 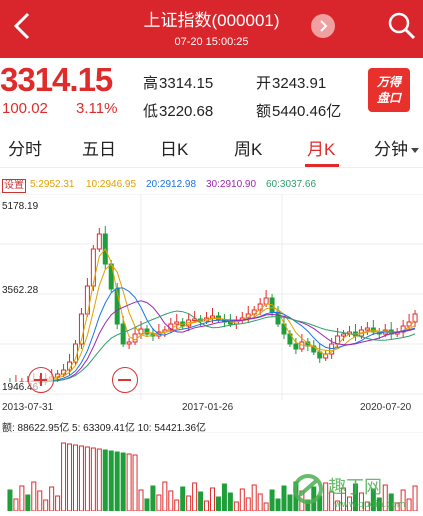 What do you see at coordinates (211, 20) in the screenshot?
I see `page-title: 上证指数(000001)` at bounding box center [211, 20].